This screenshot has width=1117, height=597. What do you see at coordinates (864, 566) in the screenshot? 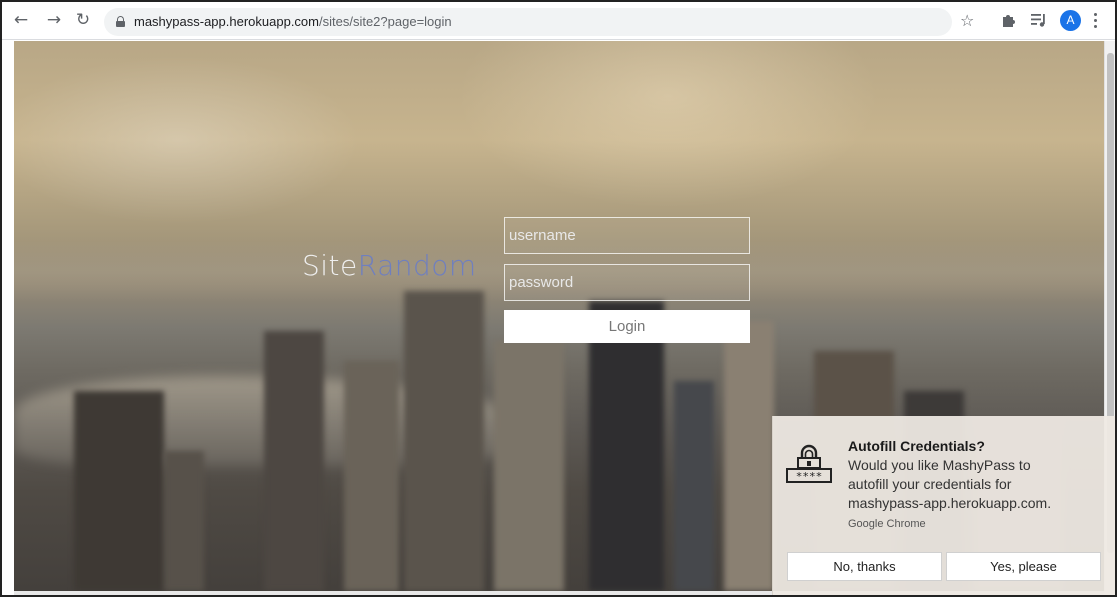
I see `decline-button: No, thanks` at bounding box center [864, 566].